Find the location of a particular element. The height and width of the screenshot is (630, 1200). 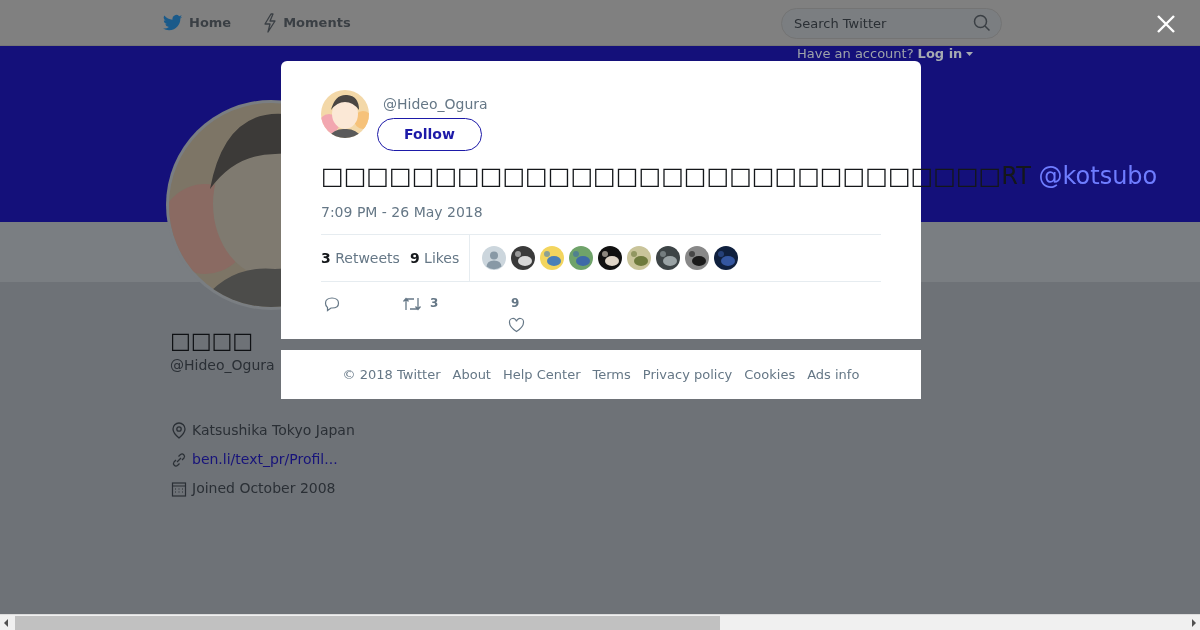

location-text: Katsushika Tokyo Japan is located at coordinates (273, 430).